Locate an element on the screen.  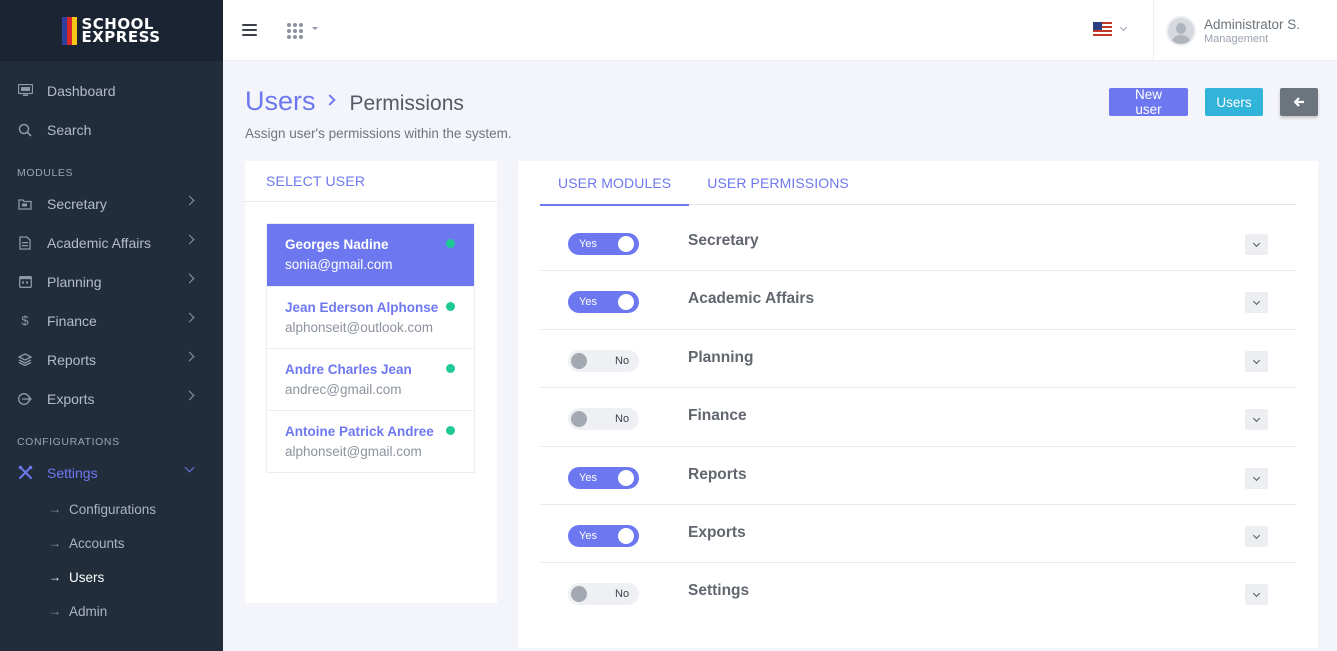
language-selector is located at coordinates (1110, 29).